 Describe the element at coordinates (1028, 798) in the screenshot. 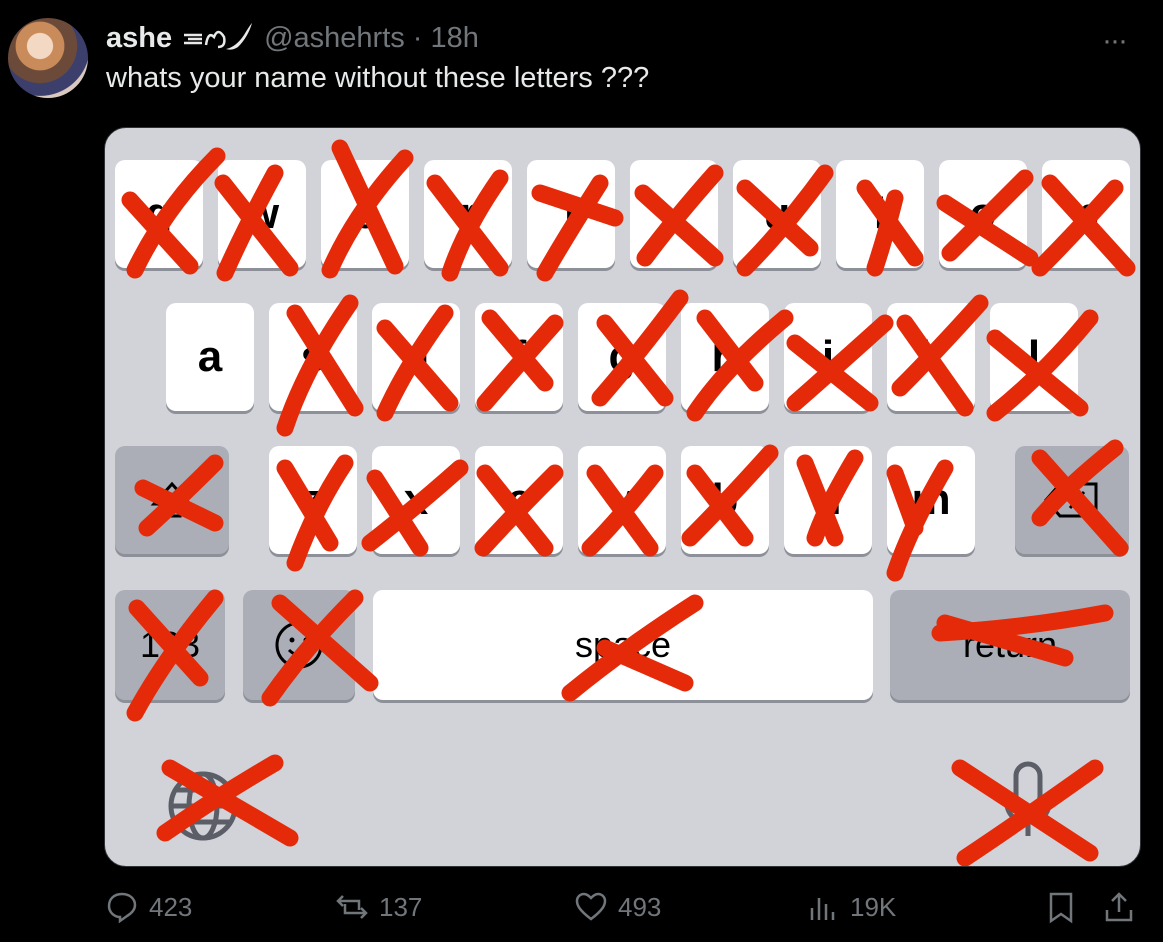

I see `microphone-icon` at that location.